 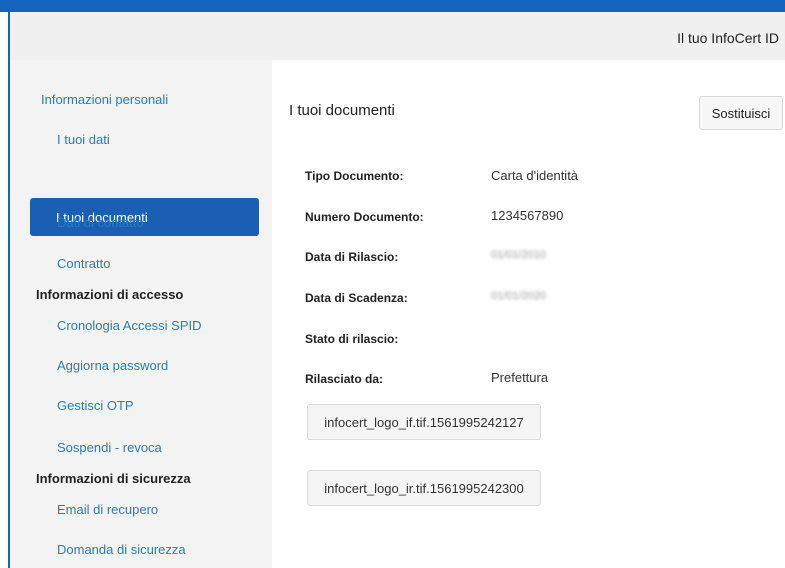 What do you see at coordinates (424, 488) in the screenshot?
I see `document-file-button-back: infocert_logo_ir.tif.1561995242300` at bounding box center [424, 488].